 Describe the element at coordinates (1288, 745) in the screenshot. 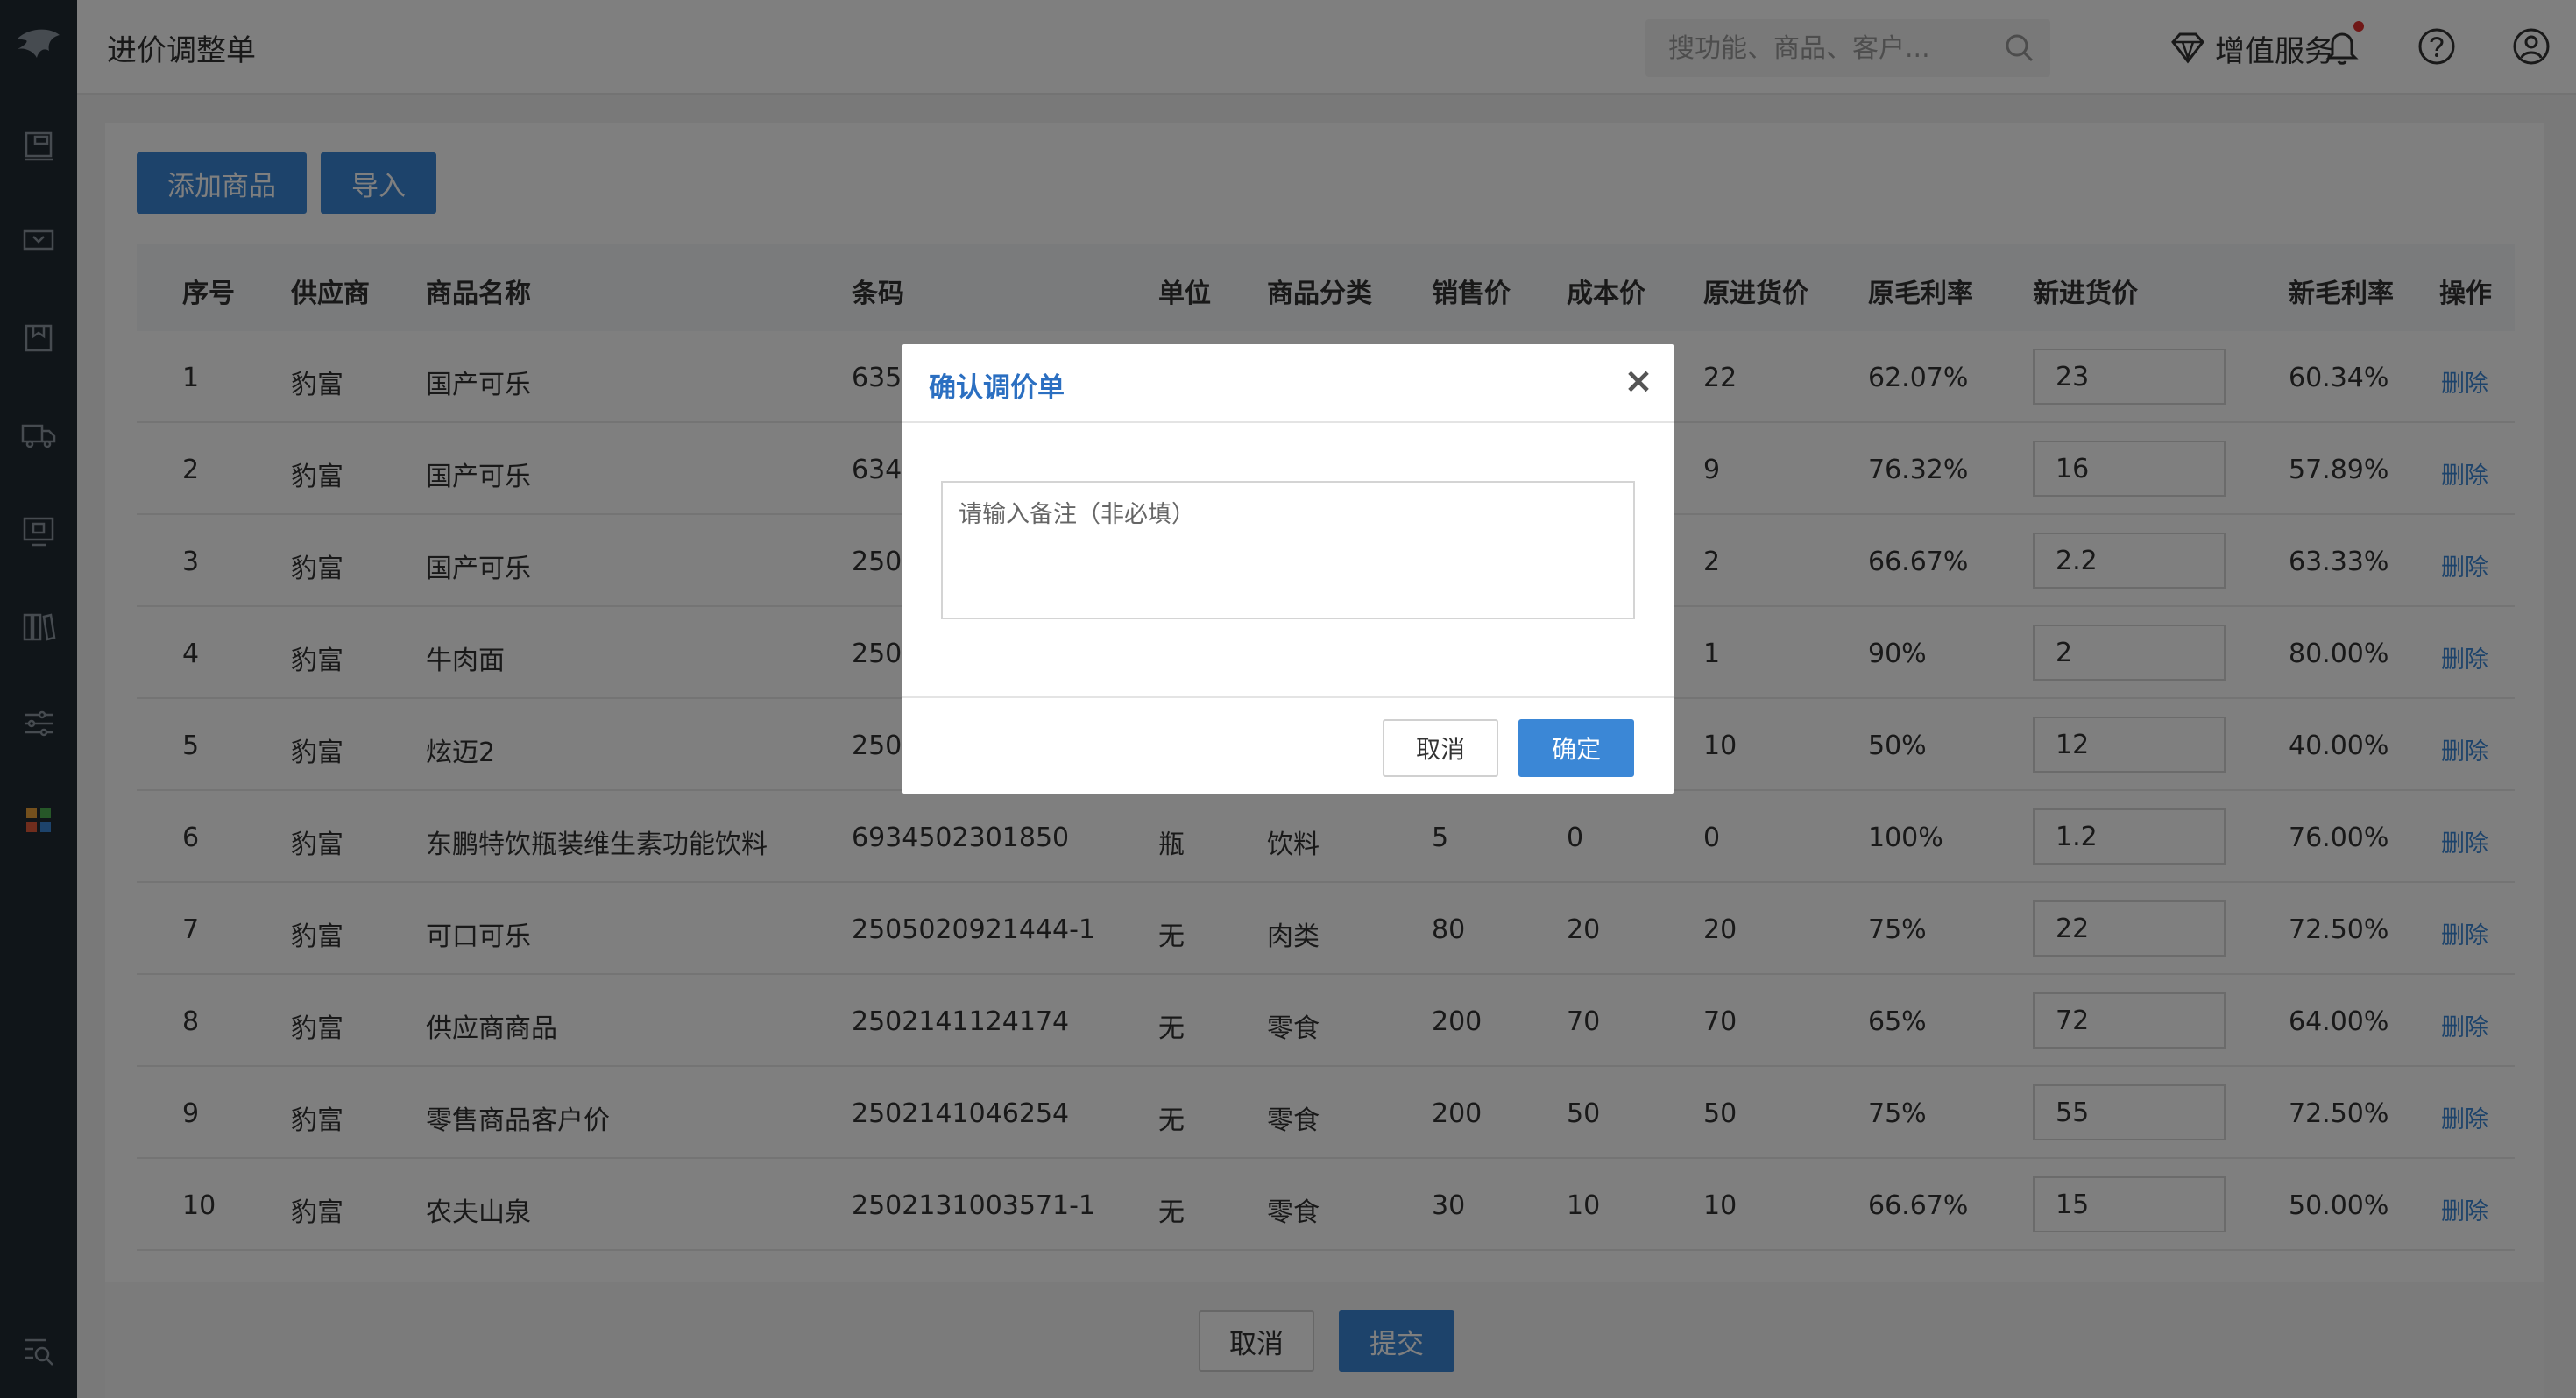

I see `dialog-footer: 取消 确定` at that location.